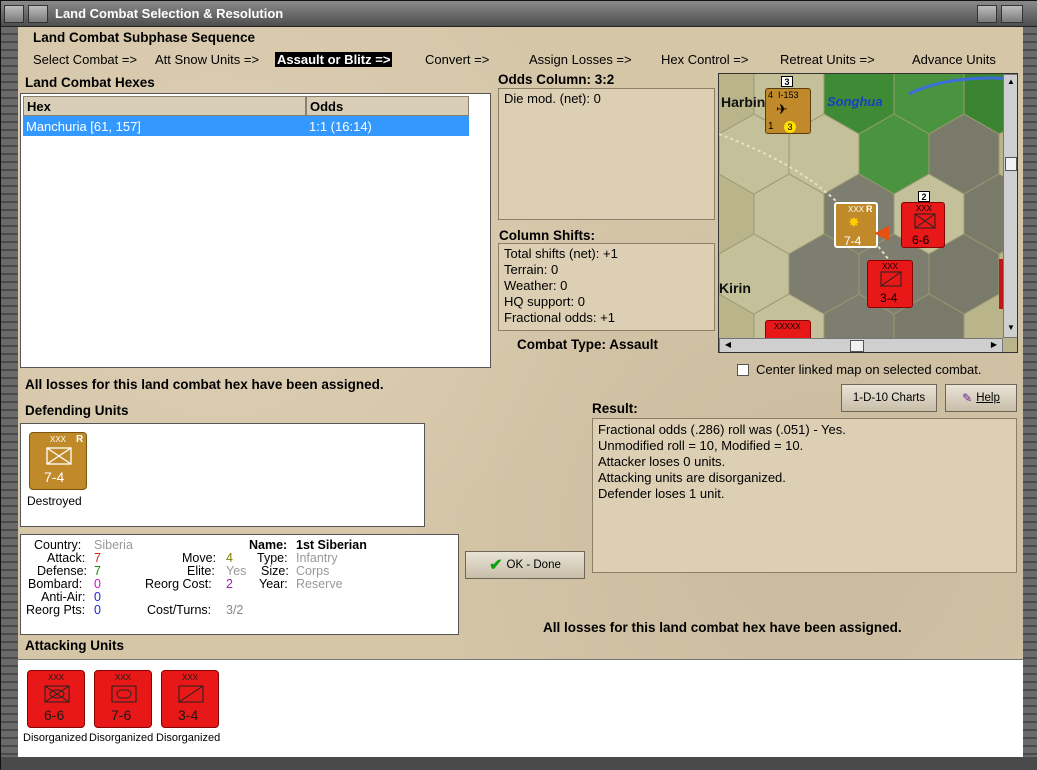  What do you see at coordinates (123, 699) in the screenshot?
I see `attacking-unit-counter: XXX 7-6` at bounding box center [123, 699].